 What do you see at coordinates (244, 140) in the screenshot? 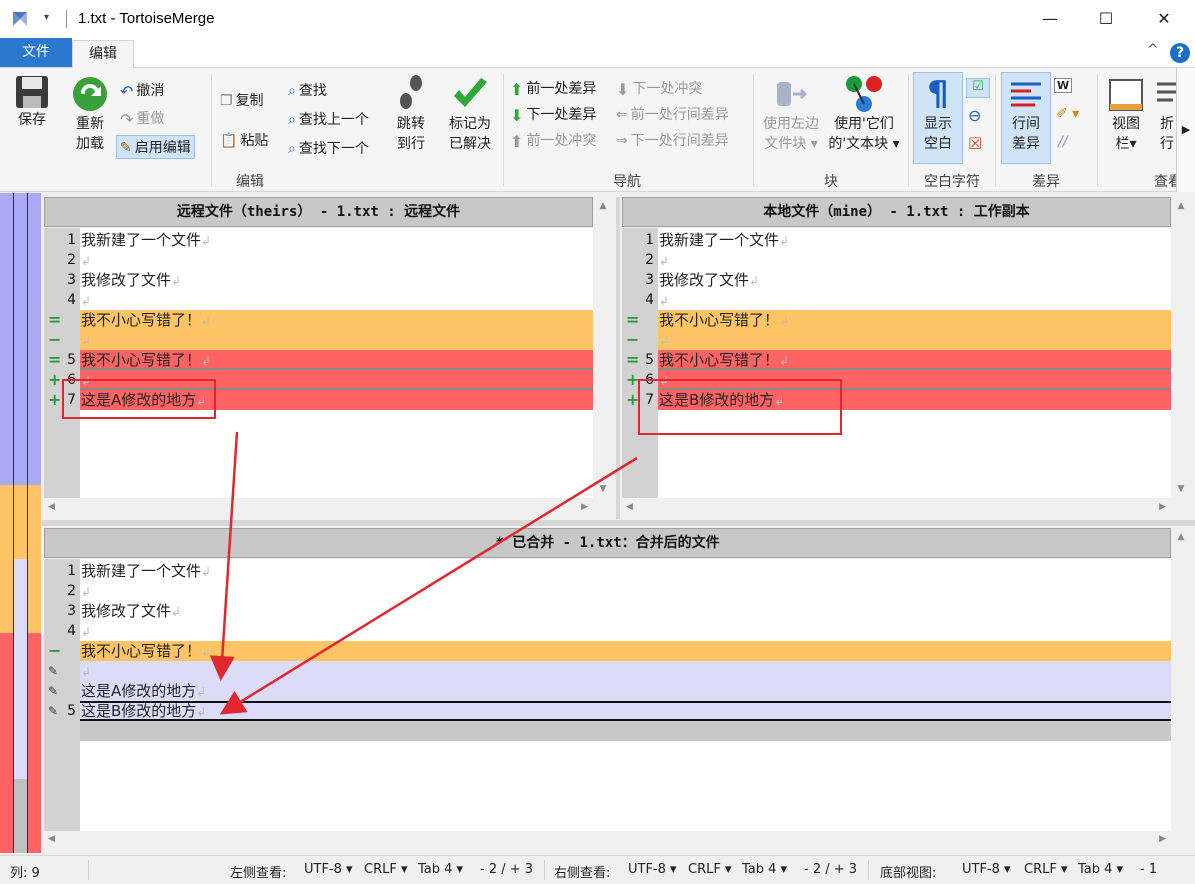
I see `paste-button: 📋 粘贴` at bounding box center [244, 140].